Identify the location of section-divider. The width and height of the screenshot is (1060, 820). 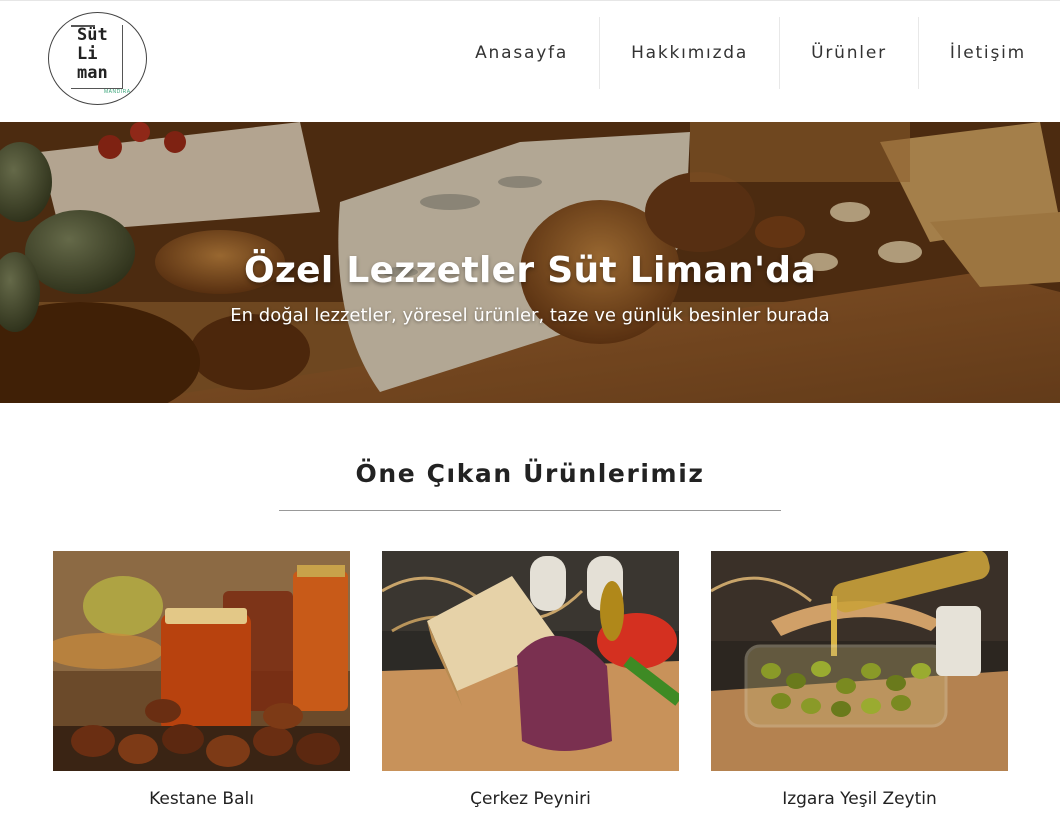
(530, 510).